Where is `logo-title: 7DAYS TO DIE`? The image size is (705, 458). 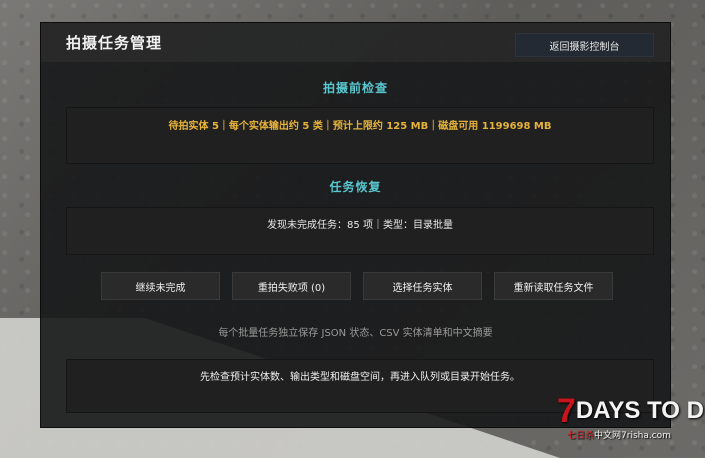
logo-title: 7DAYS TO DIE is located at coordinates (631, 409).